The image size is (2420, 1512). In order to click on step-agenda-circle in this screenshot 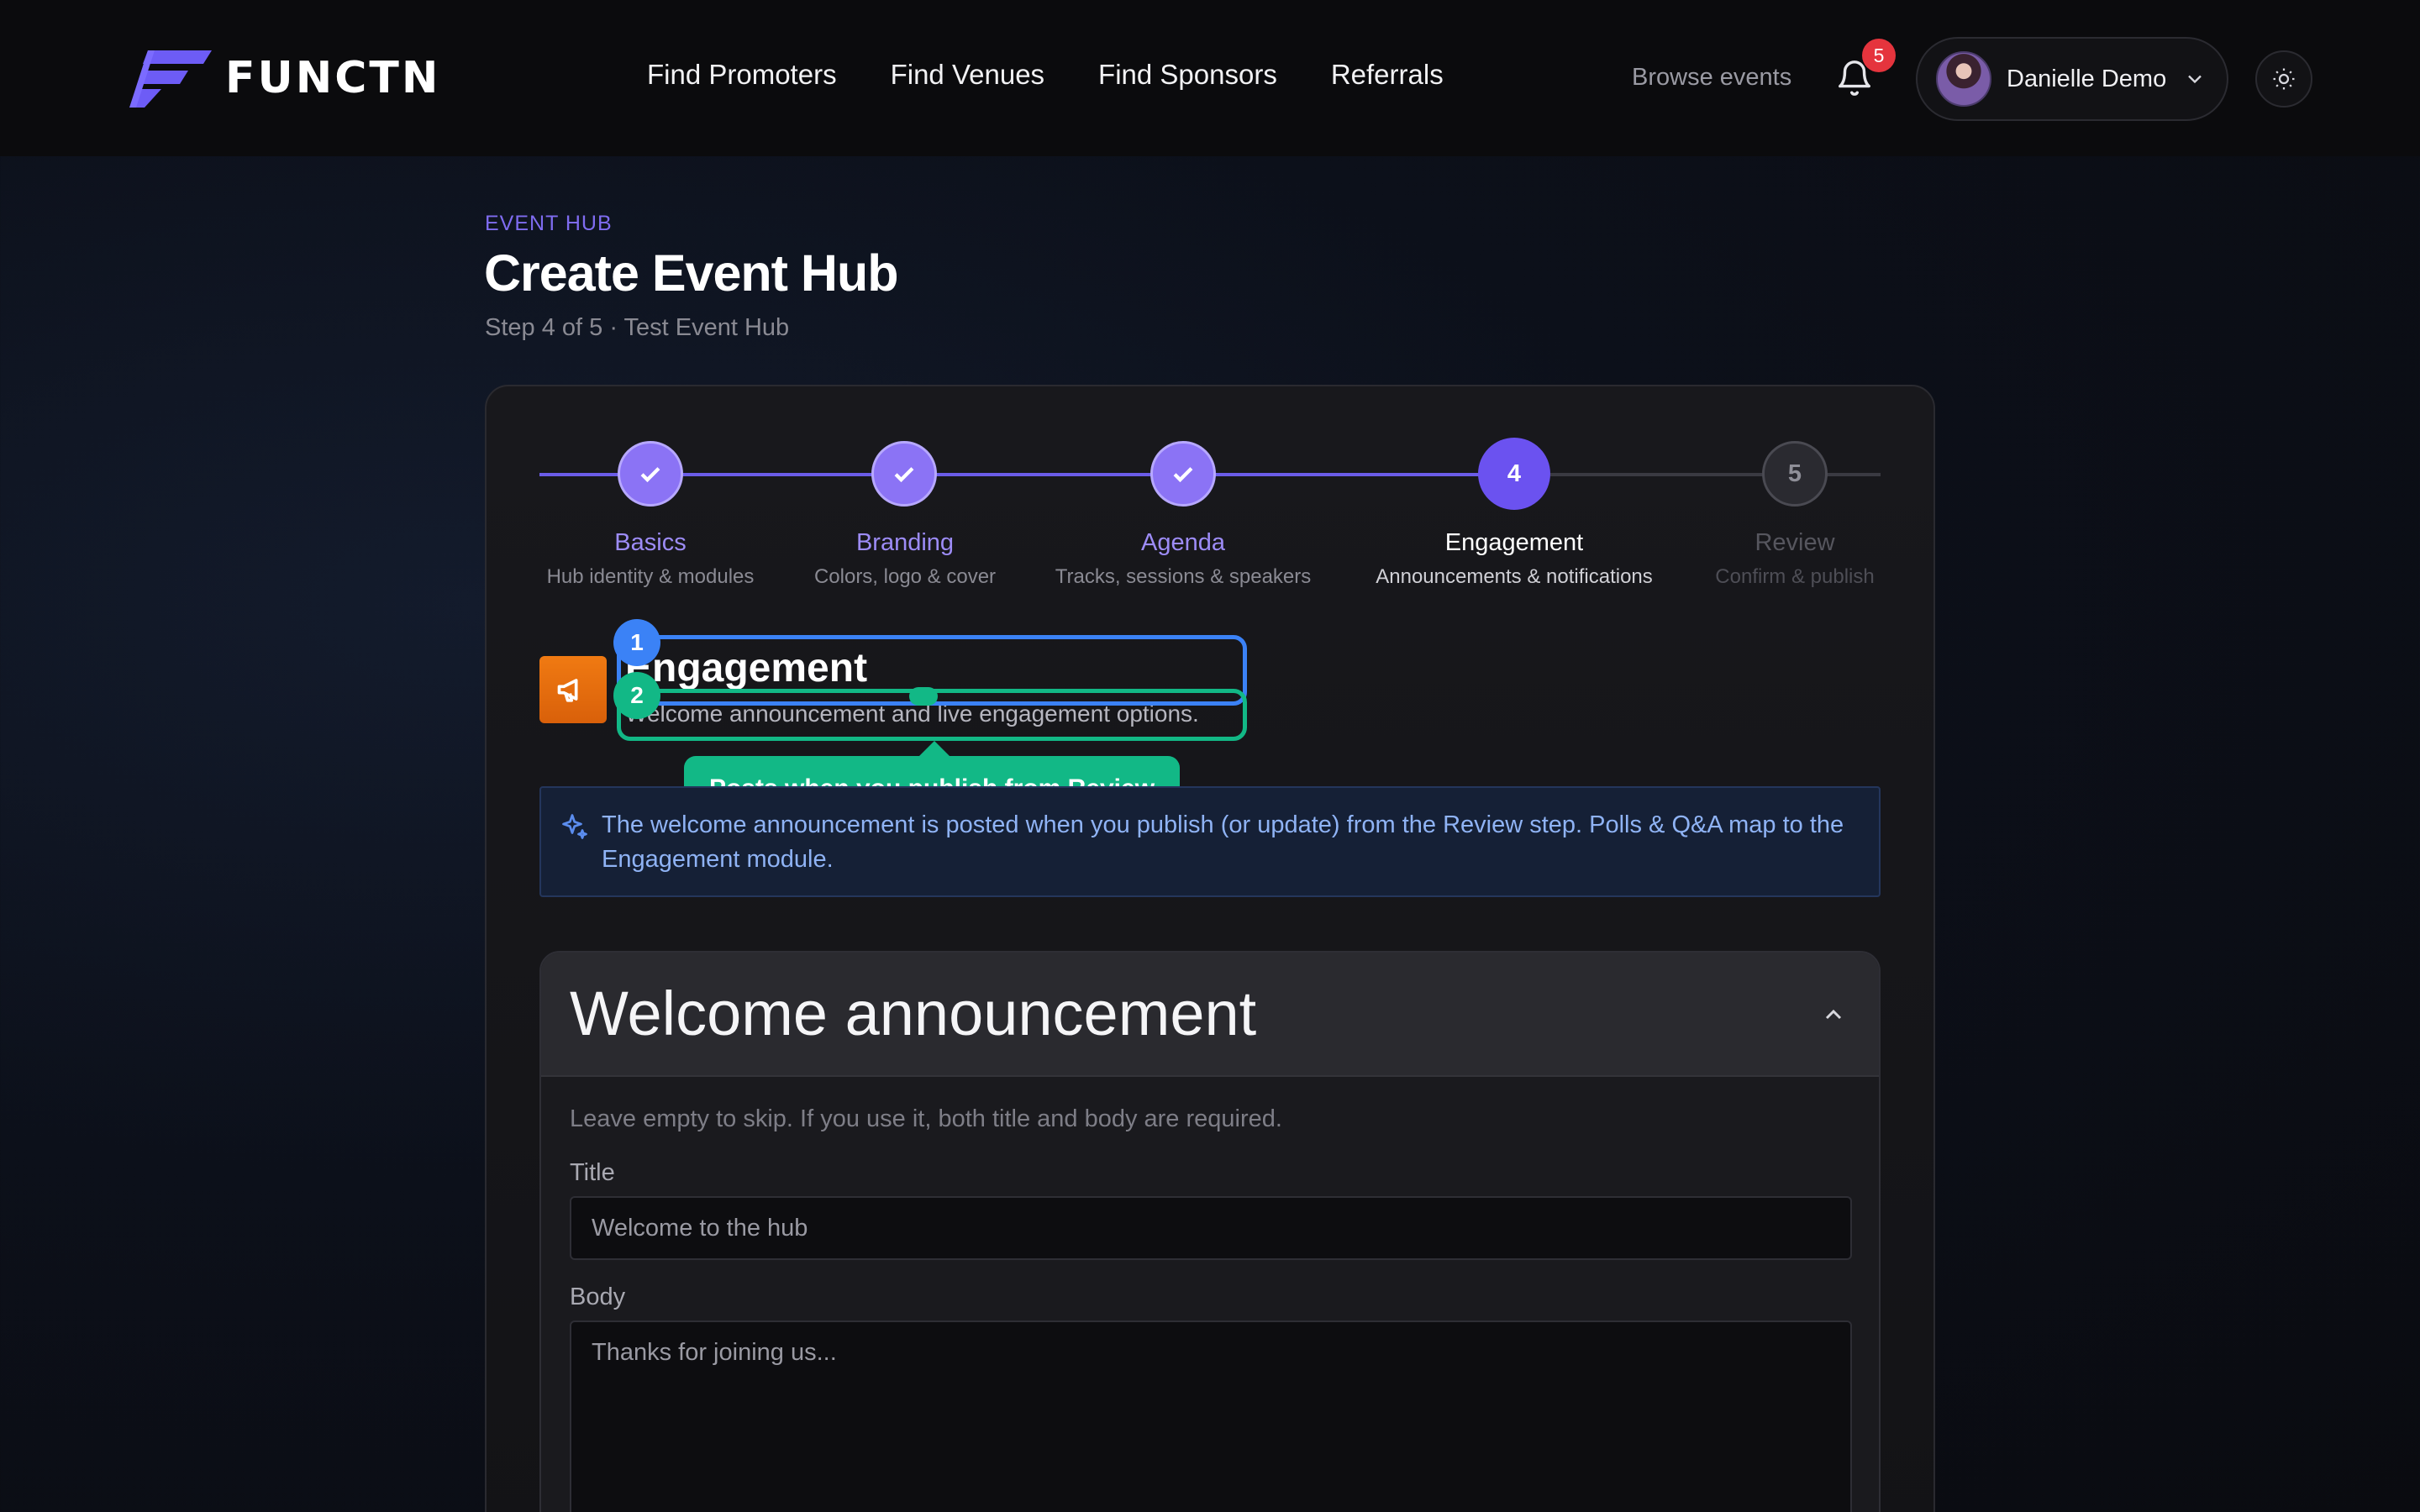, I will do `click(1183, 474)`.